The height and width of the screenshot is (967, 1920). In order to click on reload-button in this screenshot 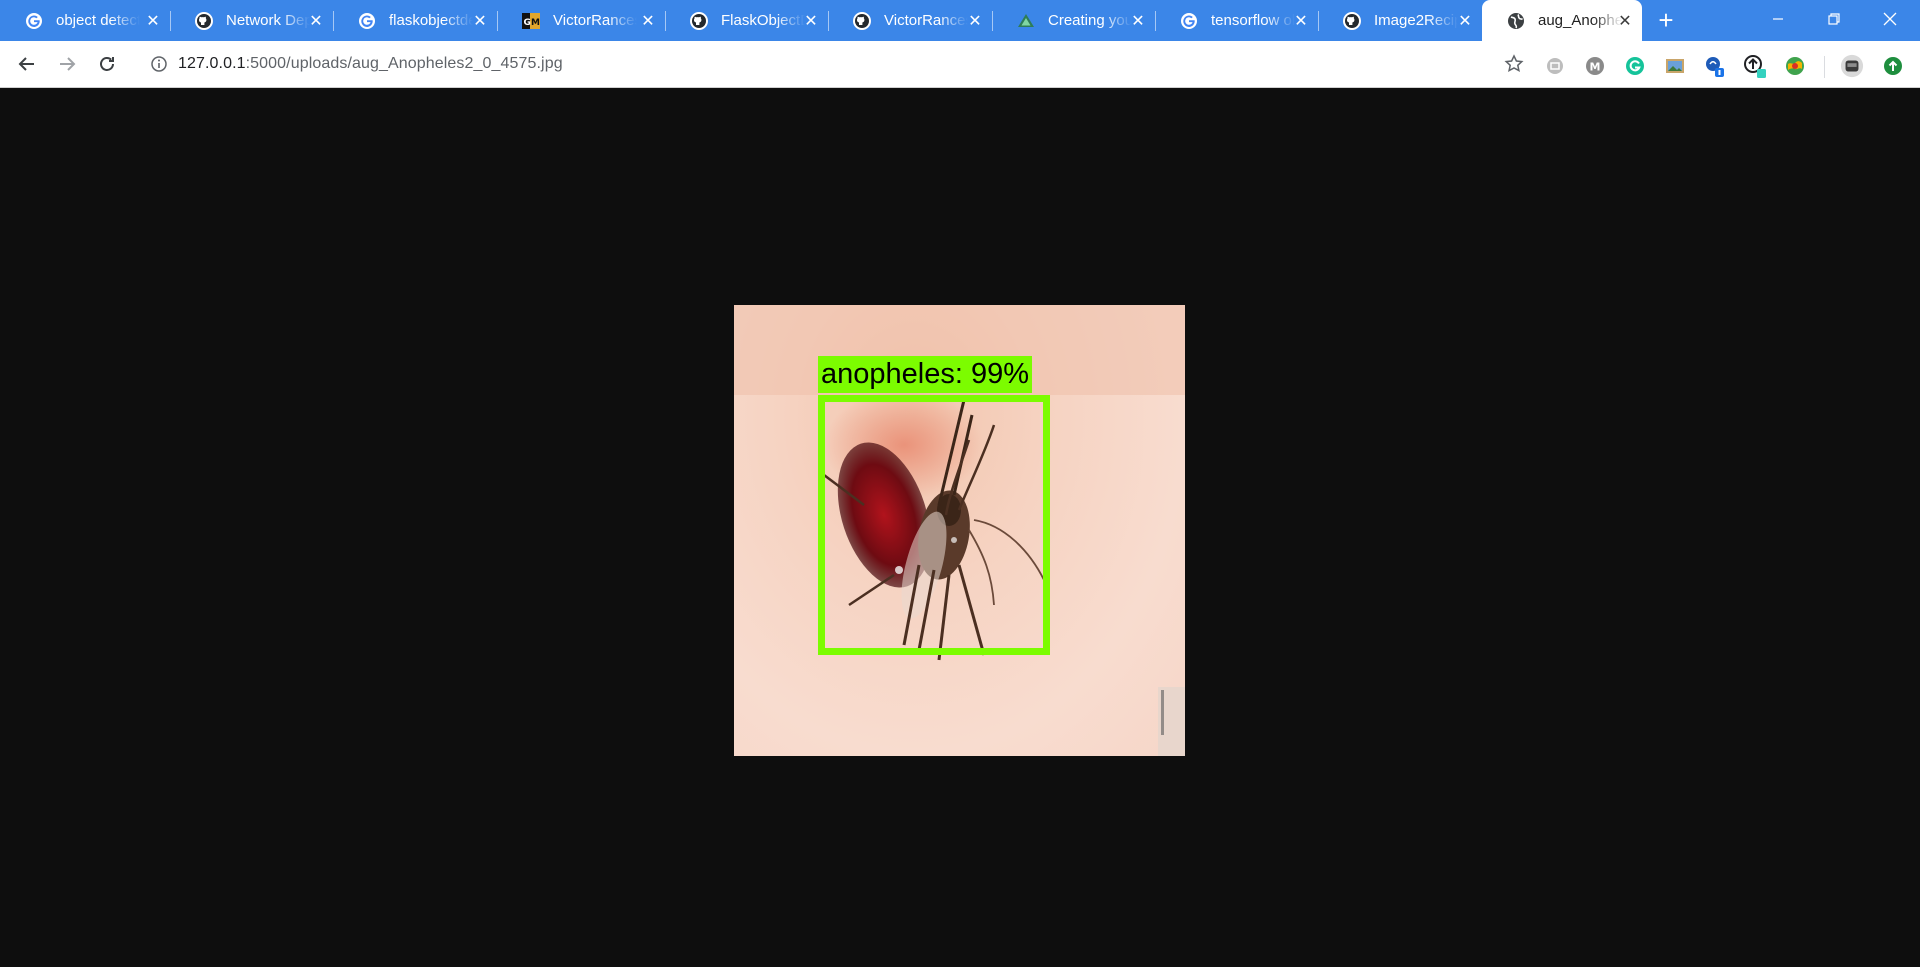, I will do `click(107, 64)`.